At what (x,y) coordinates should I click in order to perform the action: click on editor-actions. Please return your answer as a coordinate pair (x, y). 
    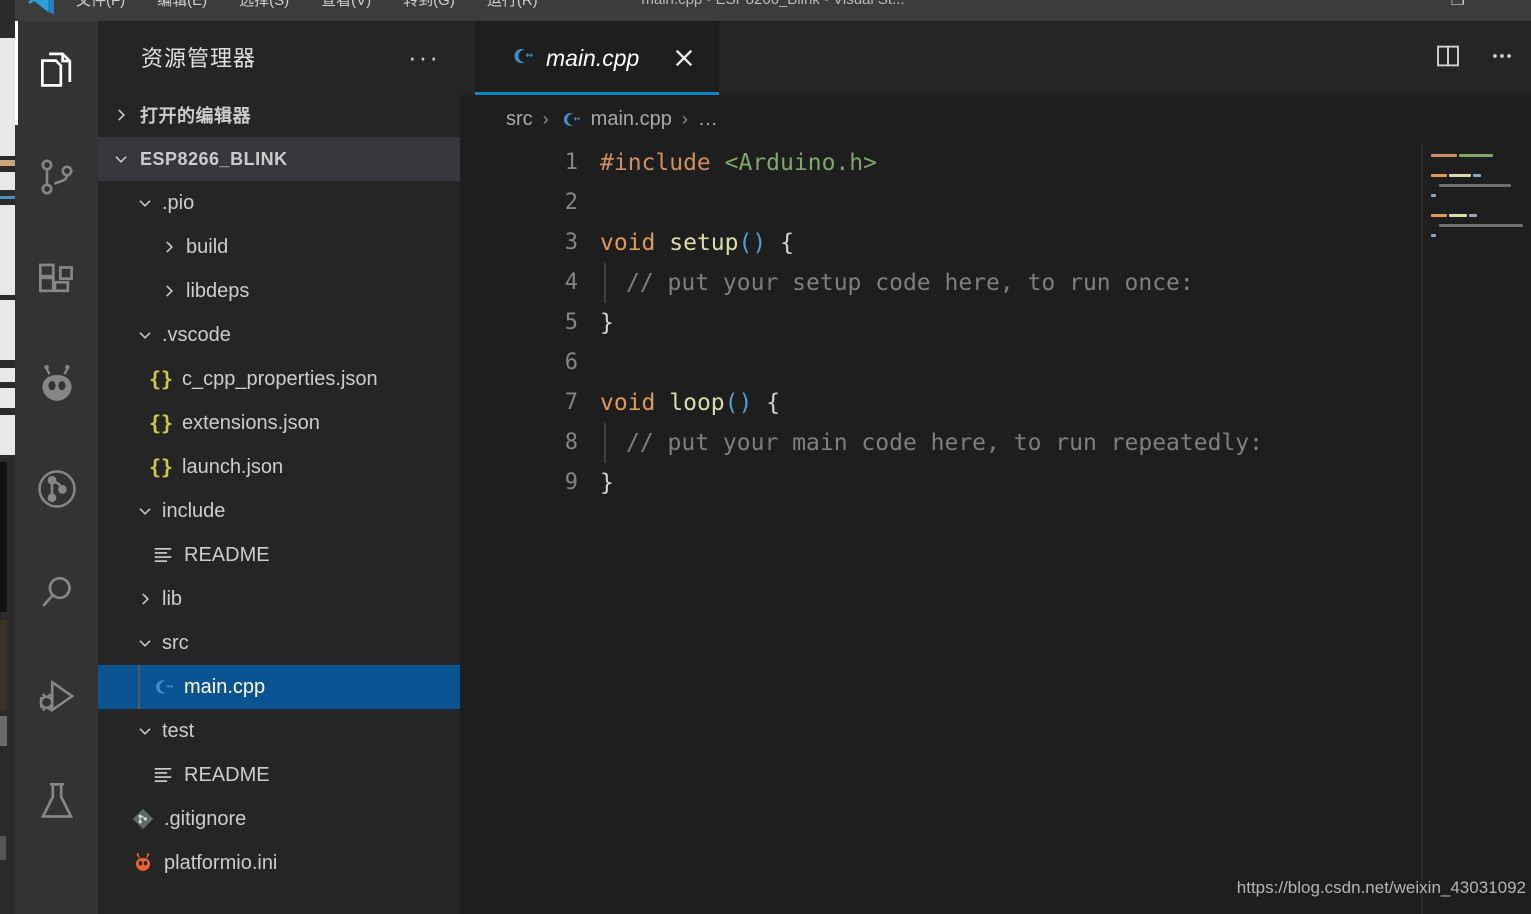
    Looking at the image, I should click on (1474, 58).